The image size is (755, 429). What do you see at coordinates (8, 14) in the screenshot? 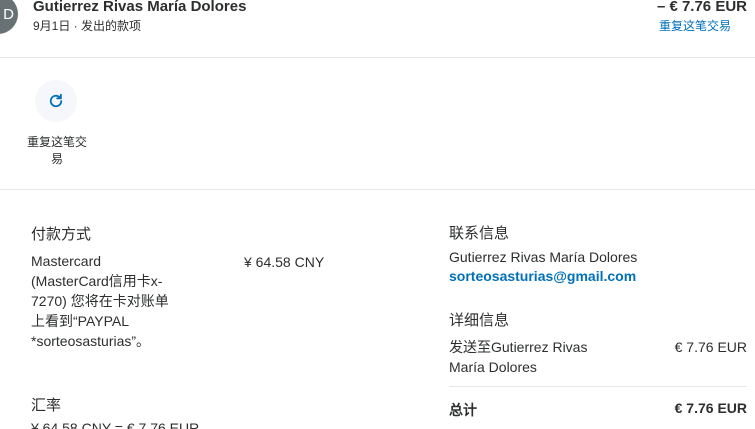
I see `avatar-initial: D` at bounding box center [8, 14].